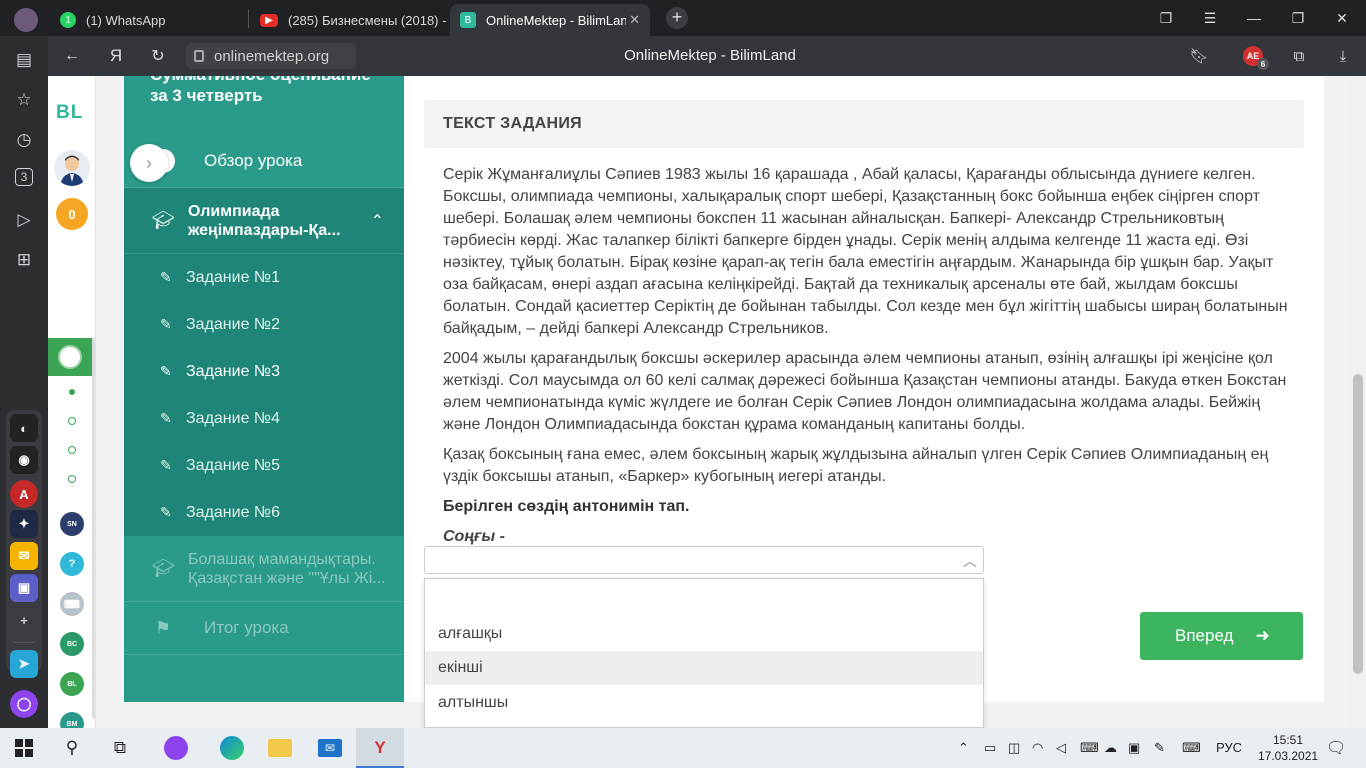  Describe the element at coordinates (1110, 748) in the screenshot. I see `tray-cloud-icon: ☁` at that location.